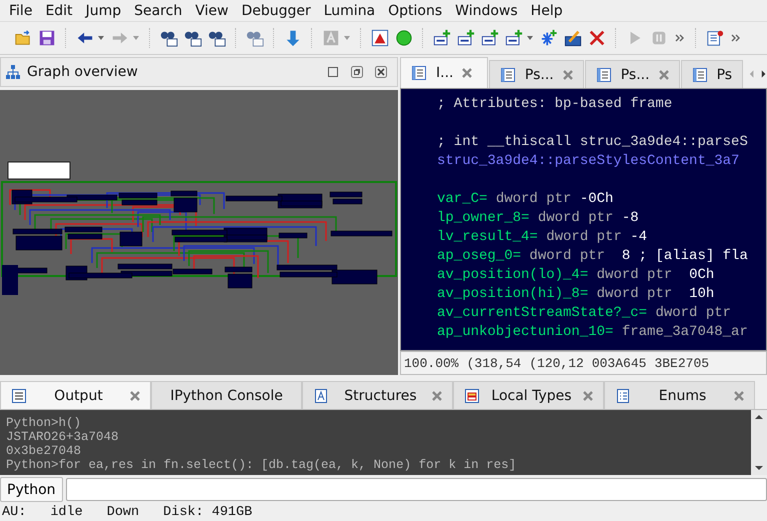 The height and width of the screenshot is (521, 767). Describe the element at coordinates (44, 423) in the screenshot. I see `output-line: Python>h()` at that location.